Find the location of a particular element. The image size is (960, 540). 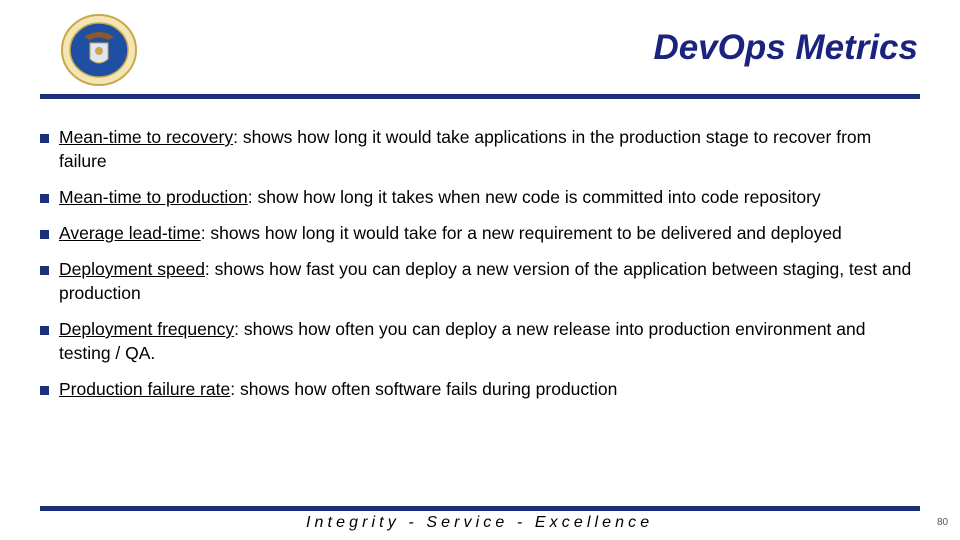

metric-term: Deployment speed is located at coordinates (132, 269).